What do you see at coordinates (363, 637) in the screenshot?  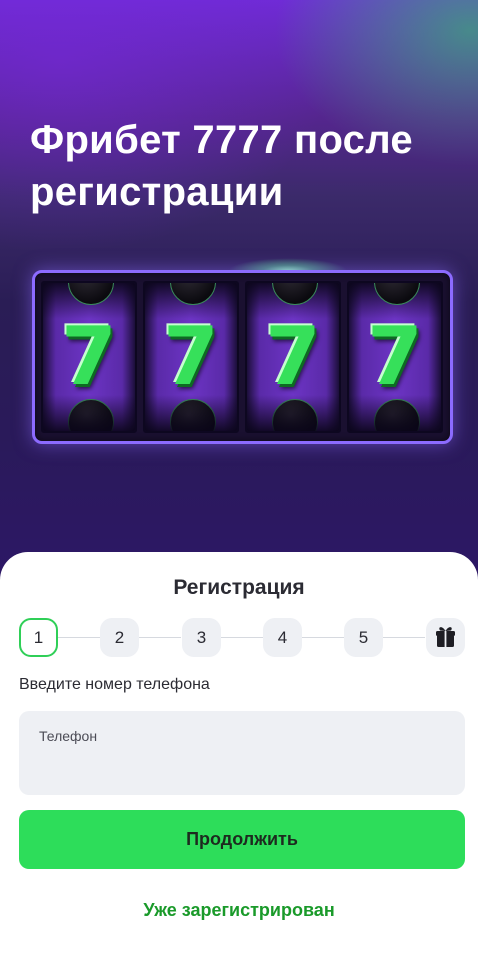 I see `step-5: 5` at bounding box center [363, 637].